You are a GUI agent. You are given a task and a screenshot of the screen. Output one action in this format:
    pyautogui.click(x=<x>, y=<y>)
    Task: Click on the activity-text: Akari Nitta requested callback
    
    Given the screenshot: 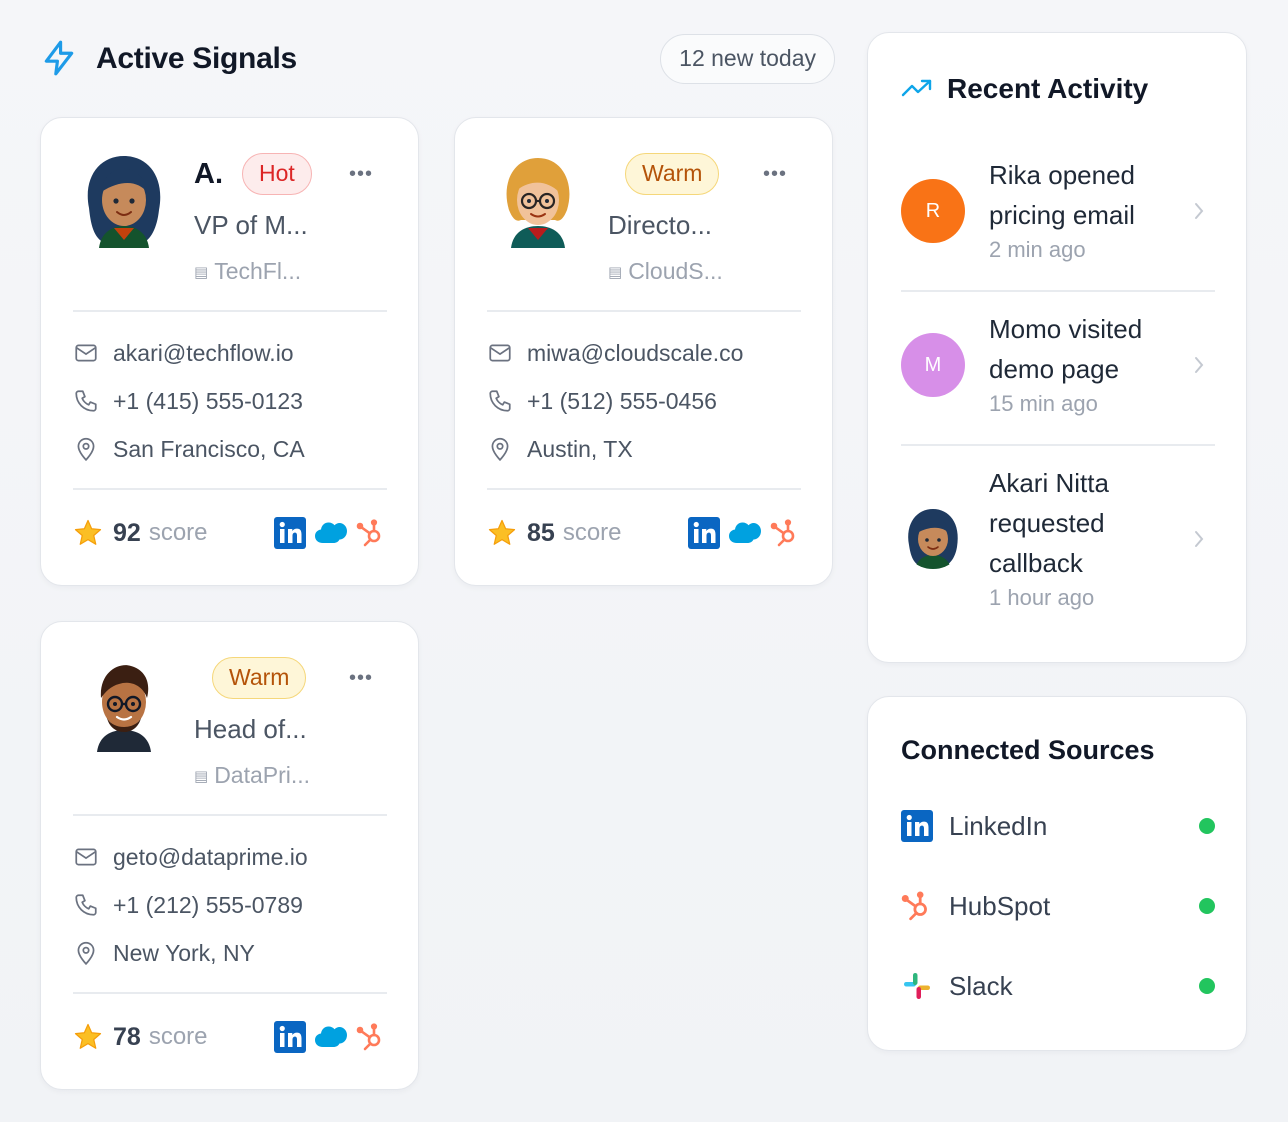 What is the action you would take?
    pyautogui.click(x=1049, y=523)
    